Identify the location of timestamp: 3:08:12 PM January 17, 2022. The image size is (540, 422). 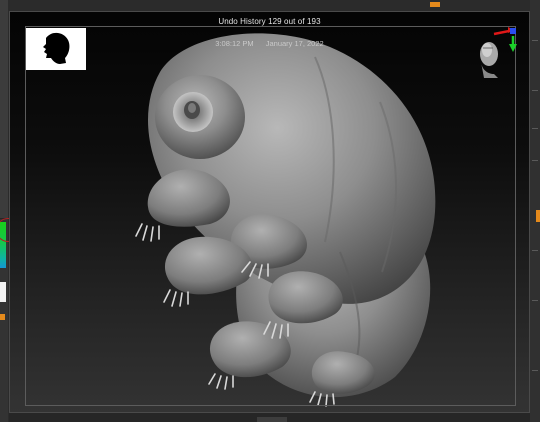
(269, 43).